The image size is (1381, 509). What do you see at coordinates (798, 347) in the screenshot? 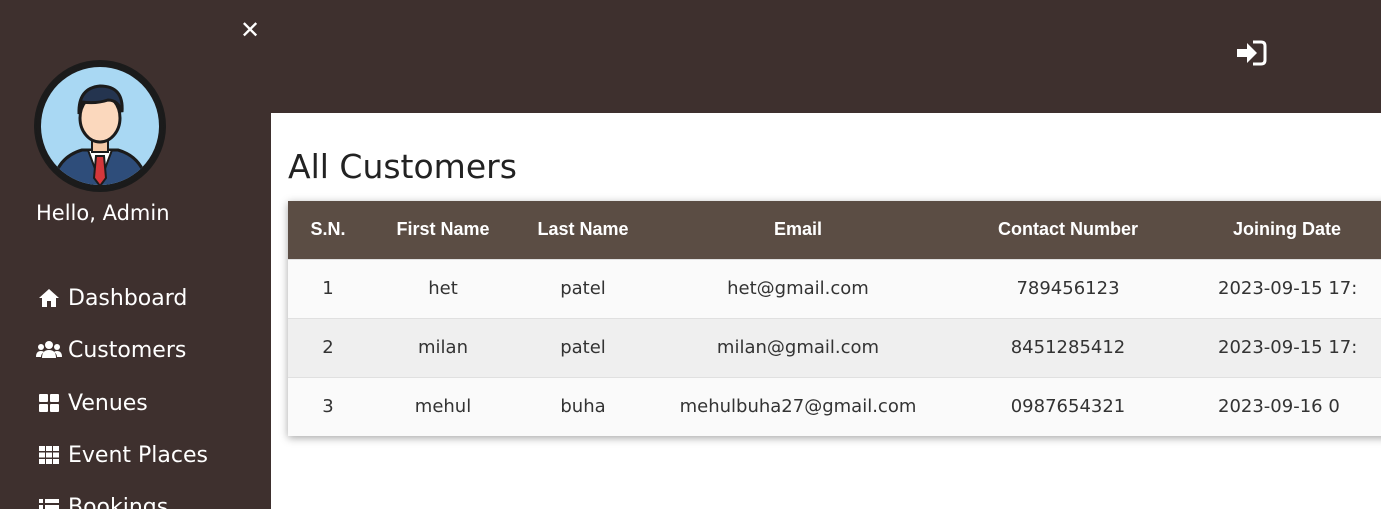
I see `table-cell: milan@gmail.com` at bounding box center [798, 347].